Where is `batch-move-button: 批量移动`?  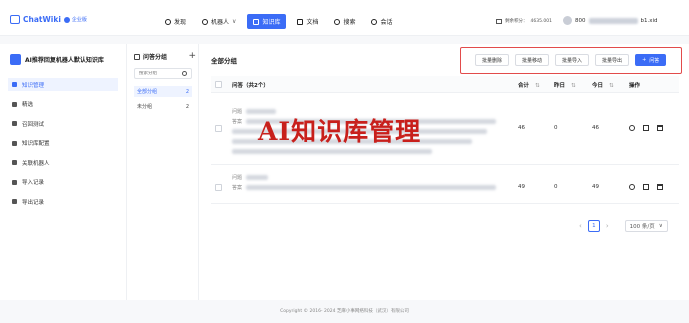 batch-move-button: 批量移动 is located at coordinates (532, 60).